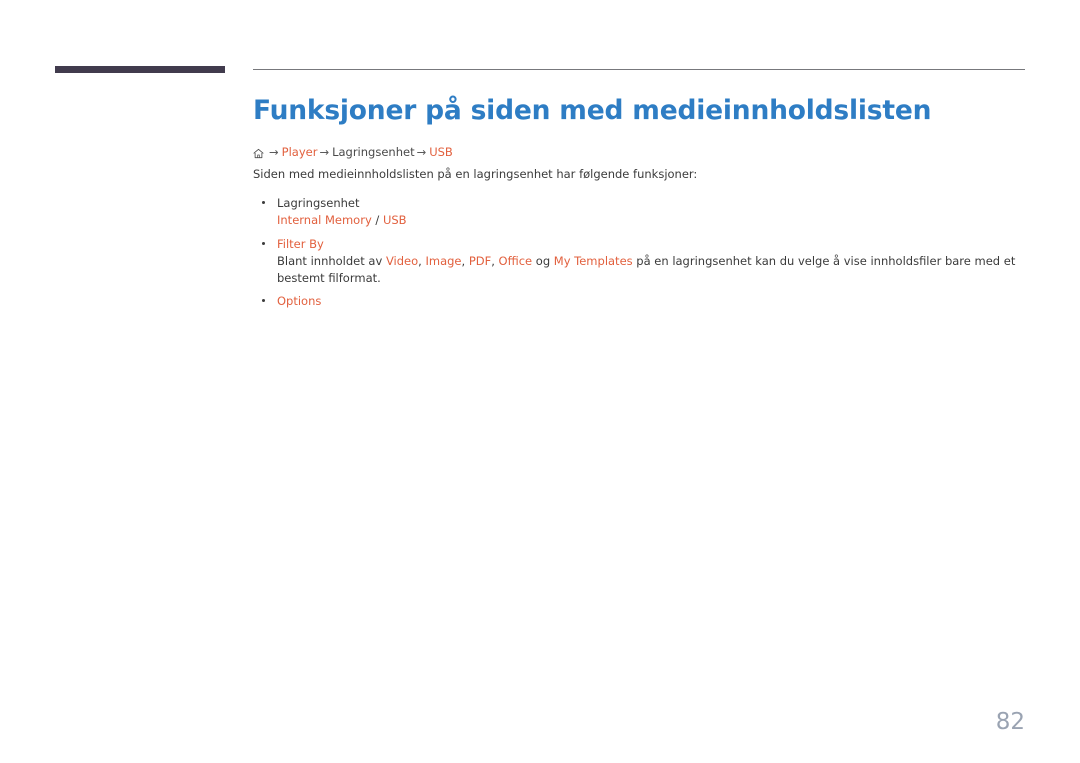 This screenshot has width=1080, height=763. What do you see at coordinates (402, 261) in the screenshot?
I see `token-video: Video` at bounding box center [402, 261].